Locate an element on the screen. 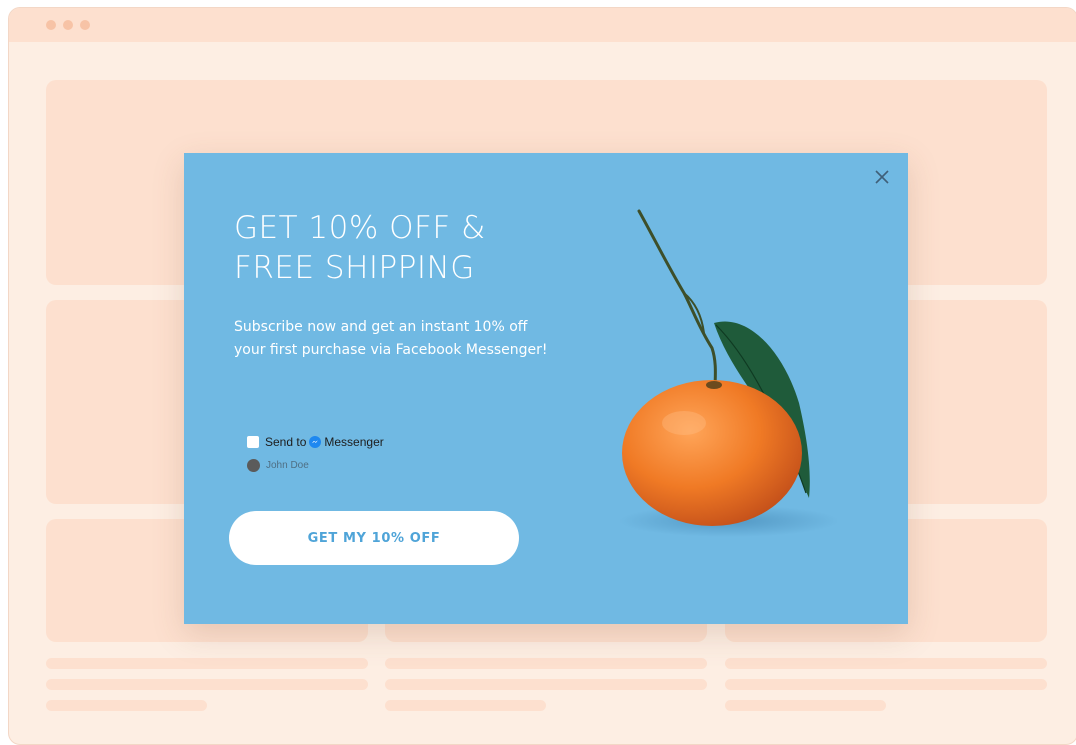 Image resolution: width=1076 pixels, height=745 pixels. window-dot-minimize is located at coordinates (68, 25).